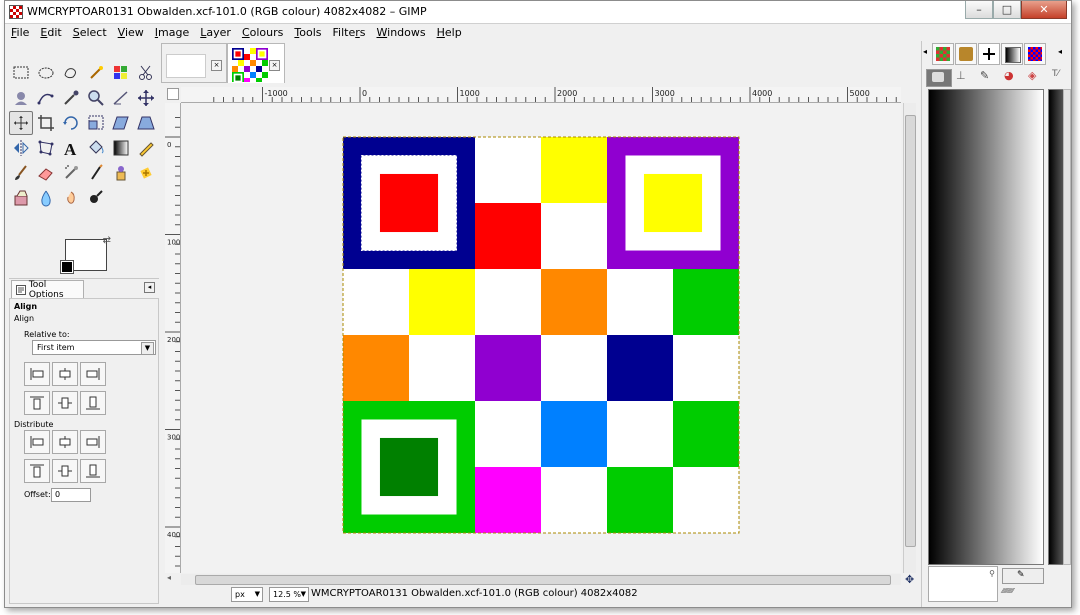  I want to click on tool-fuzzy-select, so click(96, 73).